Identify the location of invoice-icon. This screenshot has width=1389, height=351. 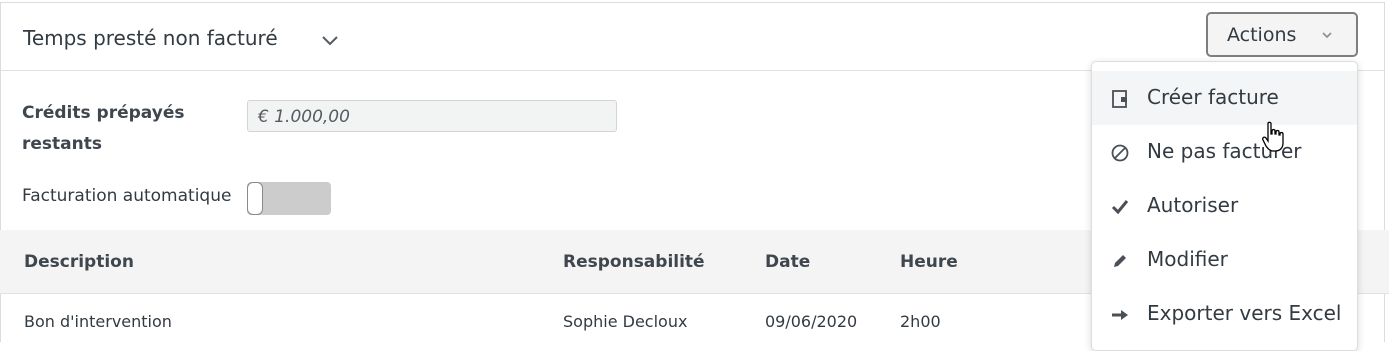
(1119, 99).